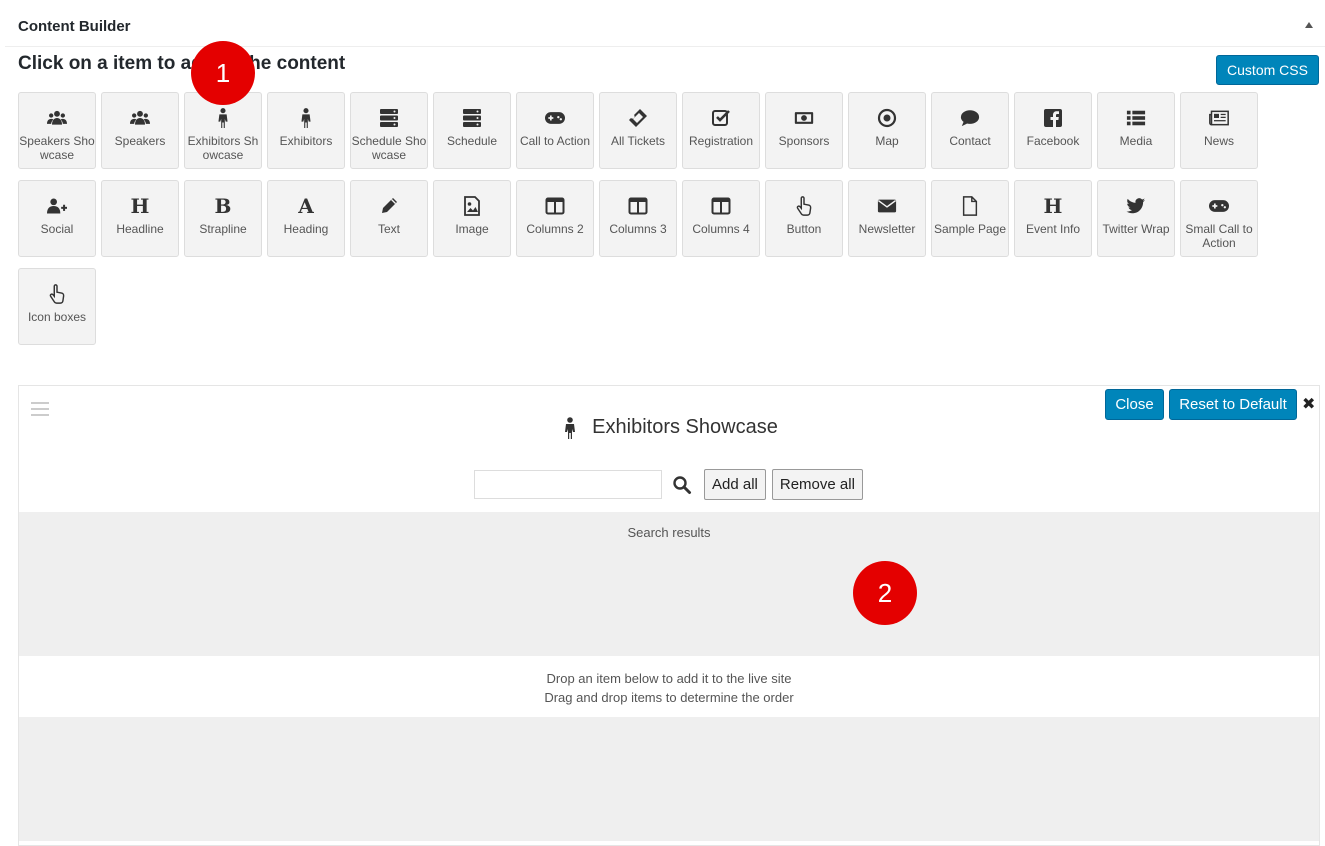 This screenshot has height=846, width=1325. What do you see at coordinates (472, 229) in the screenshot?
I see `content-item-label: Image` at bounding box center [472, 229].